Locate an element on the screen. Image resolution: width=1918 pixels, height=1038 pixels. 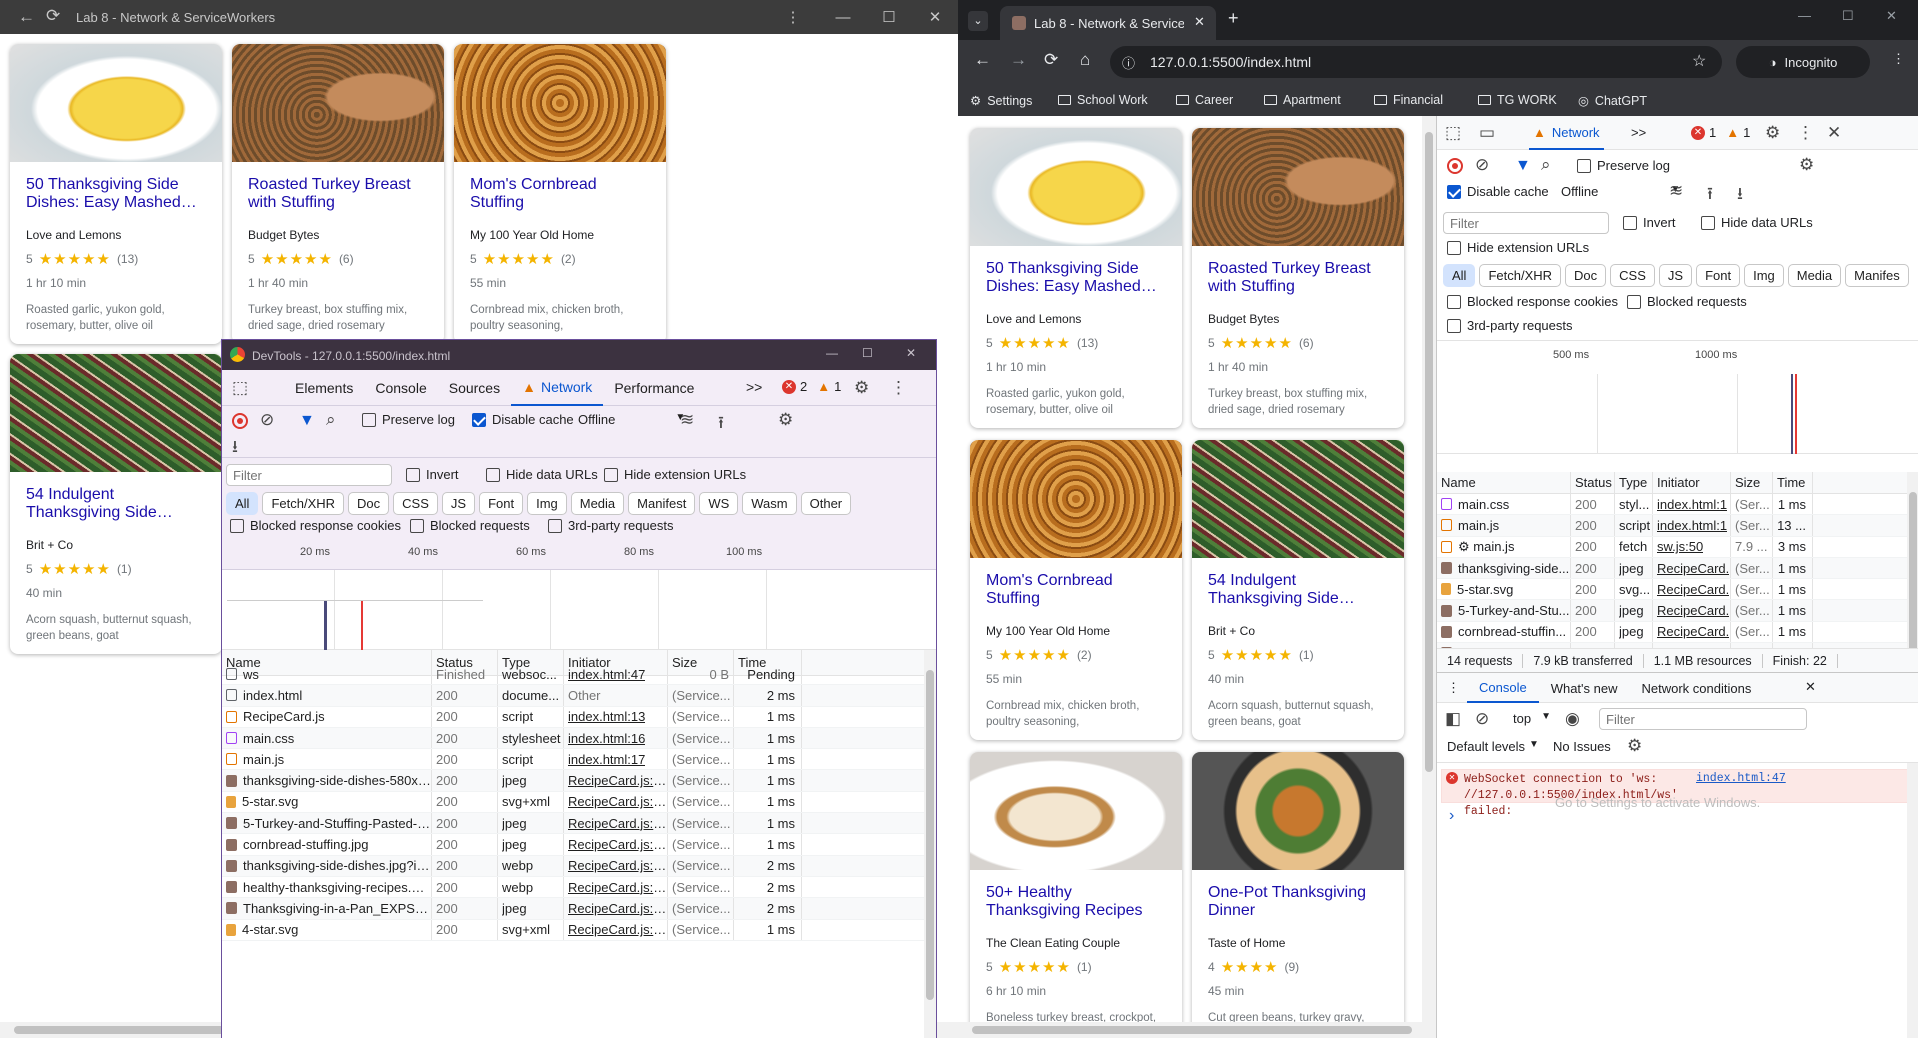
cell-init: sw.js:50 is located at coordinates (1680, 546).